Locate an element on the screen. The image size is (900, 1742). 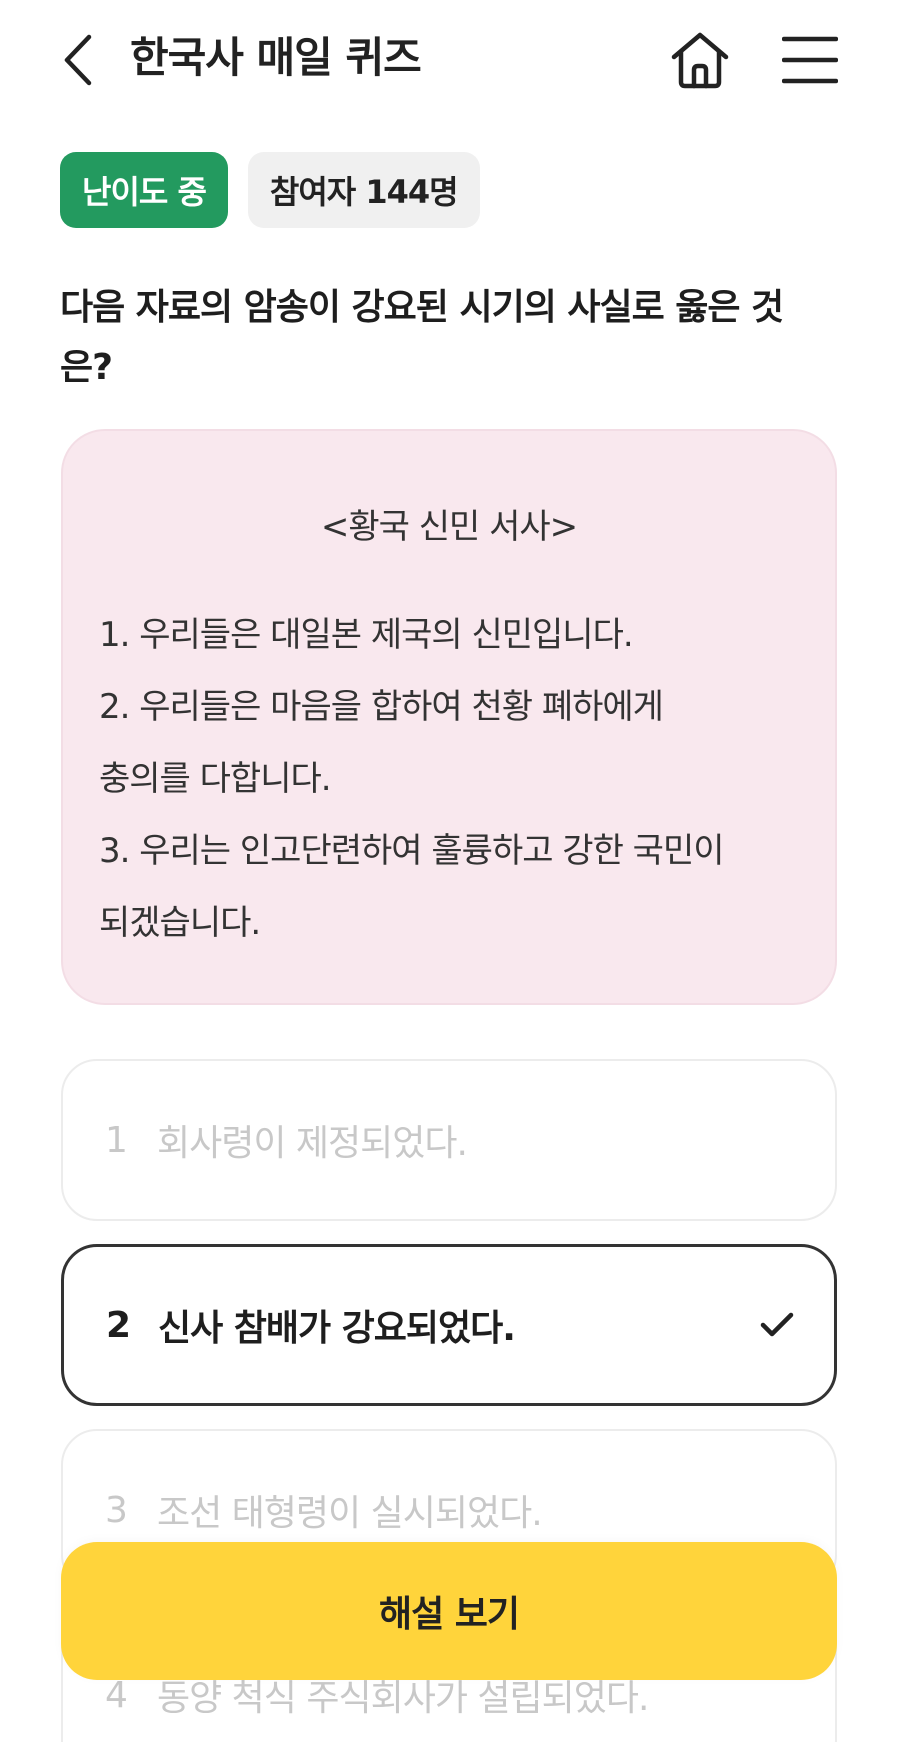
source-line: 1. 우리들은 대일본 제국의 신민입니다. is located at coordinates (366, 635).